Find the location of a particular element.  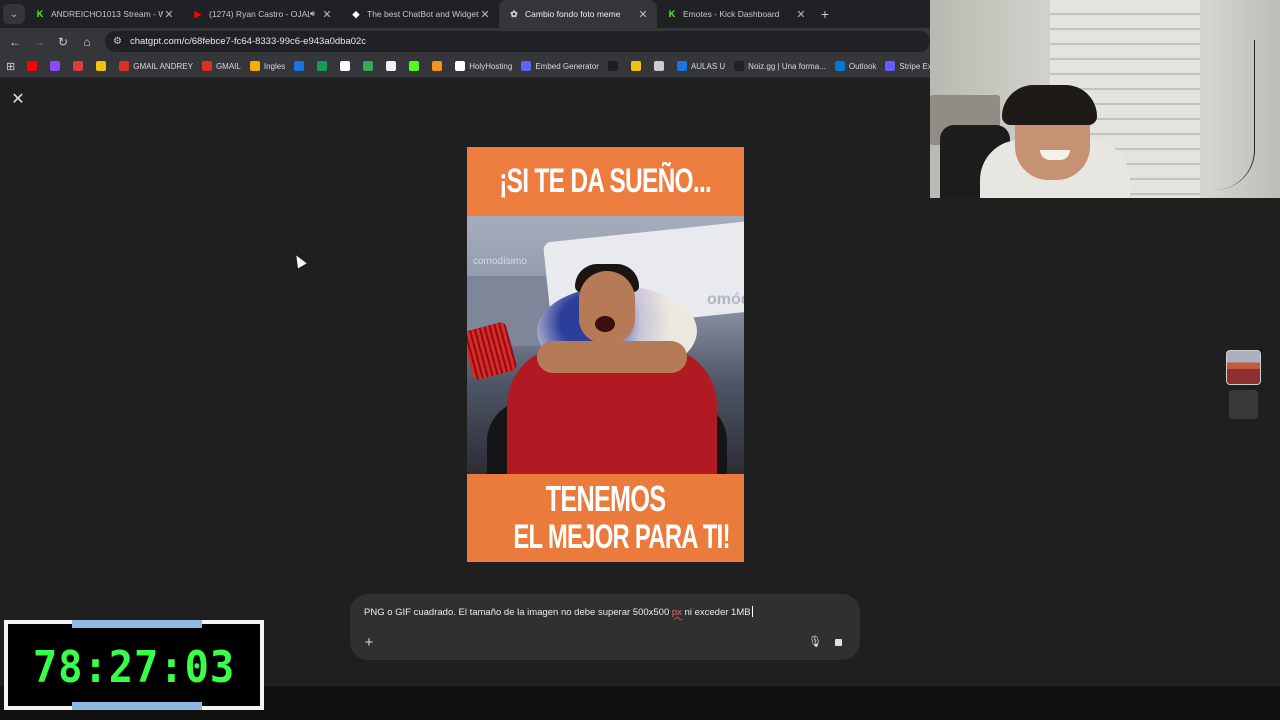

bookmark-19: AULAS U is located at coordinates (701, 66).